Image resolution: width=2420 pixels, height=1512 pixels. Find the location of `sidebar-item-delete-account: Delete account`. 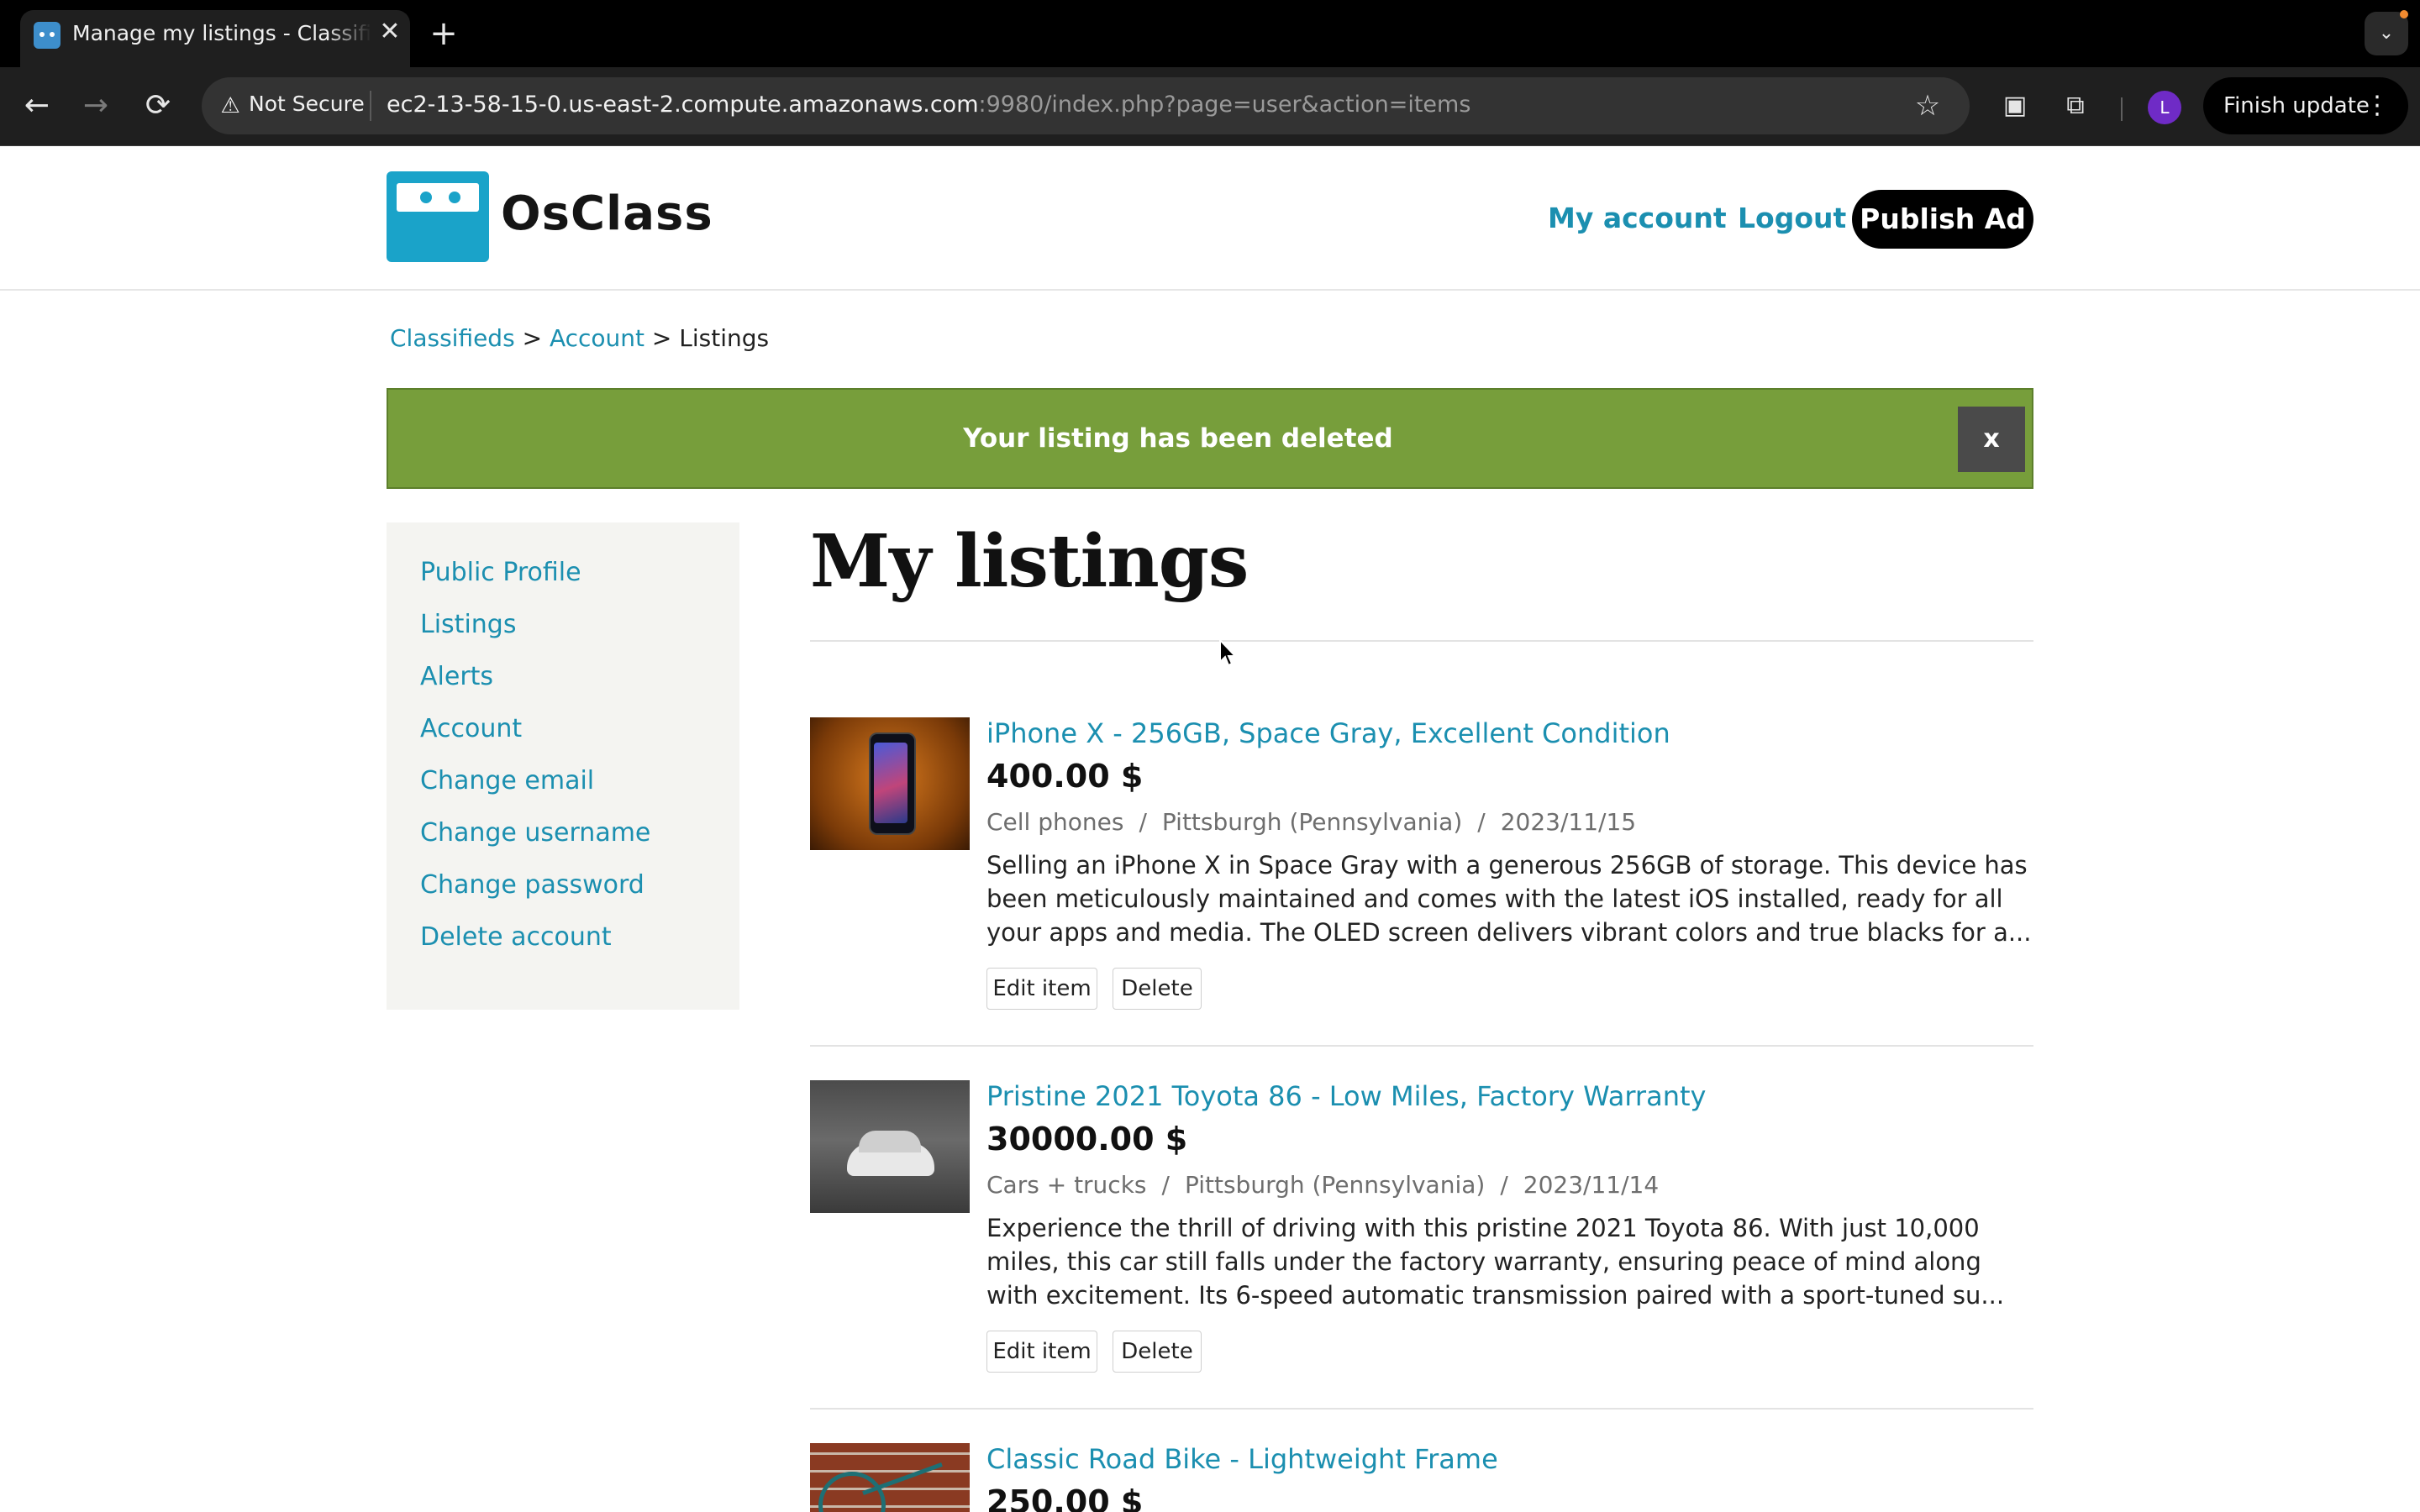

sidebar-item-delete-account: Delete account is located at coordinates (516, 937).